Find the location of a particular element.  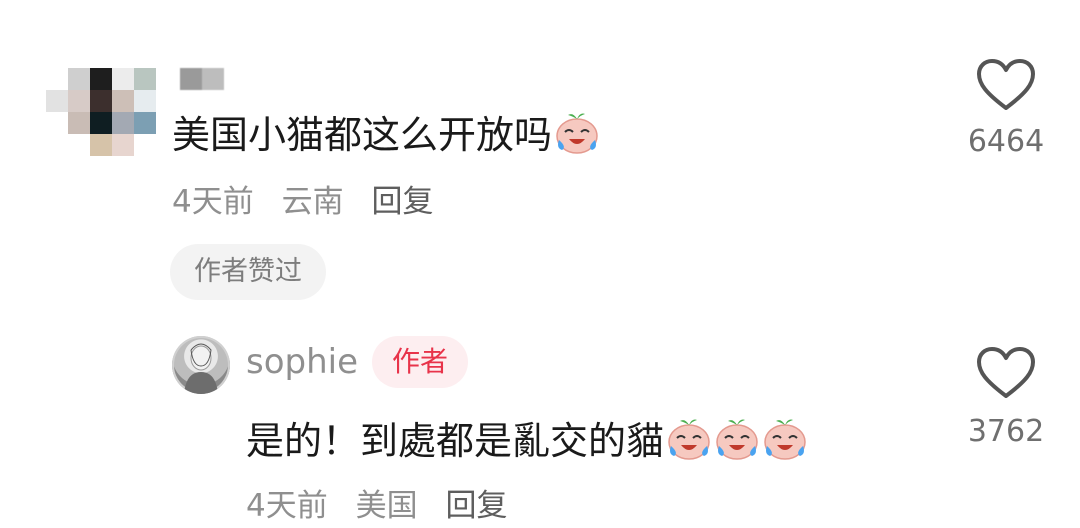

like-count: 6464 is located at coordinates (1006, 141).